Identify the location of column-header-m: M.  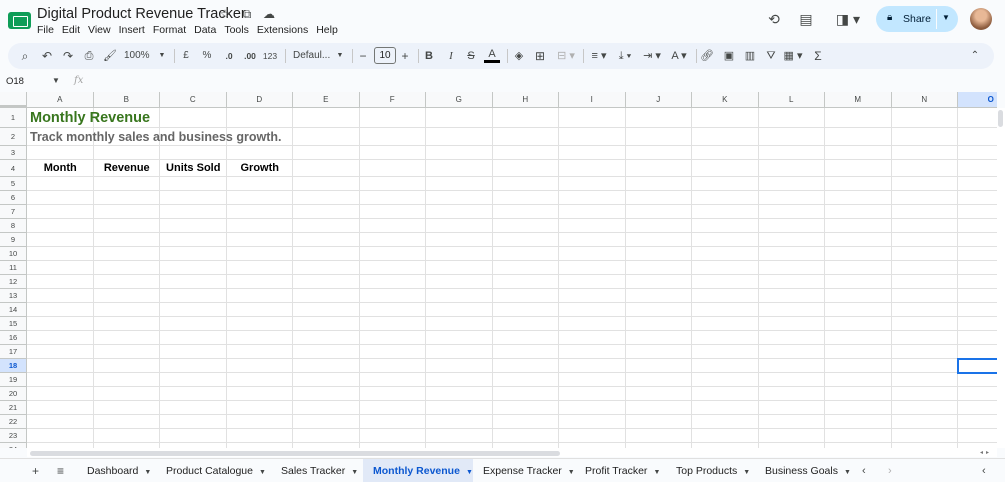
(858, 100).